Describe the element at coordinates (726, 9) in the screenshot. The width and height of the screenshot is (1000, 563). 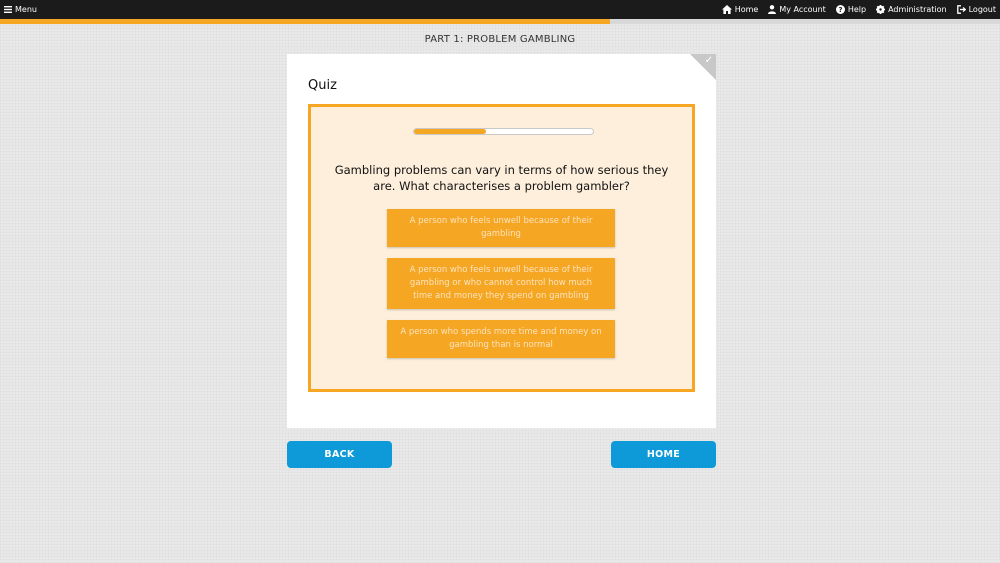
I see `home-icon` at that location.